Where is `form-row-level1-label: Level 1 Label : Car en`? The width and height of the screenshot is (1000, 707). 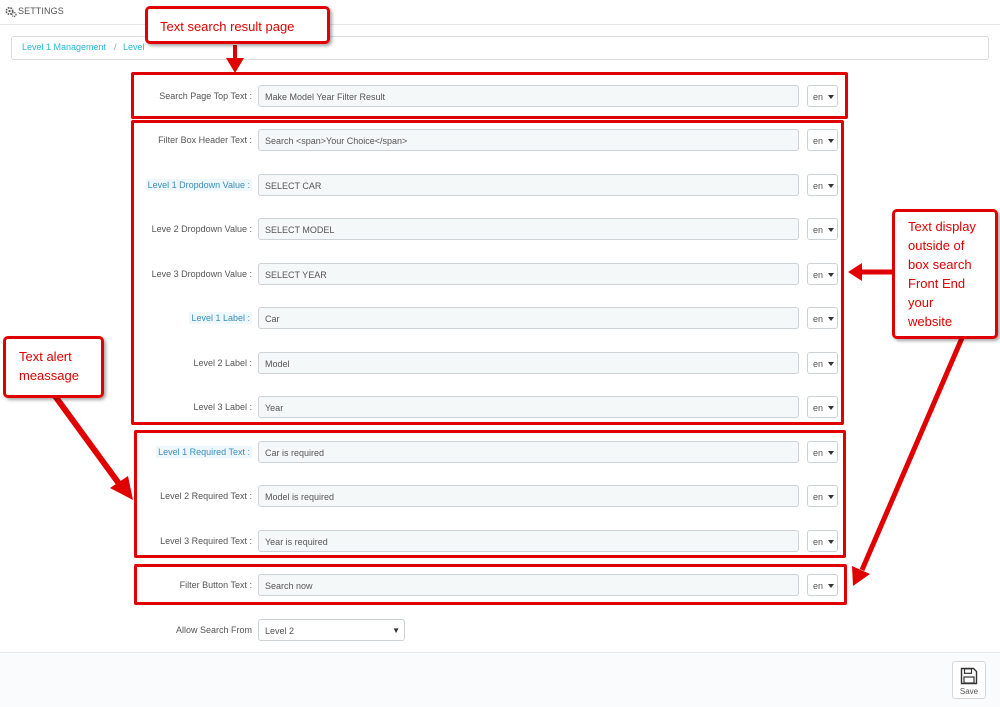 form-row-level1-label: Level 1 Label : Car en is located at coordinates (500, 319).